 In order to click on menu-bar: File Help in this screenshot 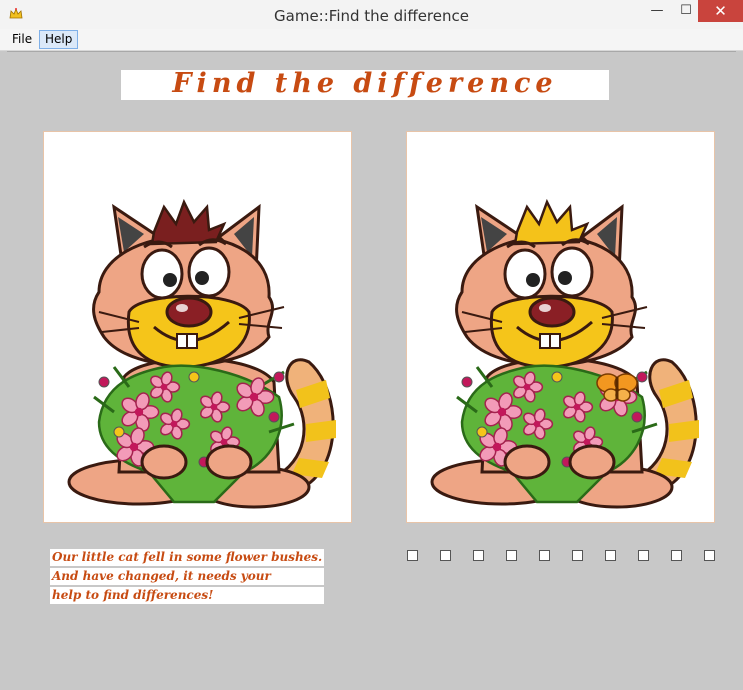, I will do `click(371, 40)`.